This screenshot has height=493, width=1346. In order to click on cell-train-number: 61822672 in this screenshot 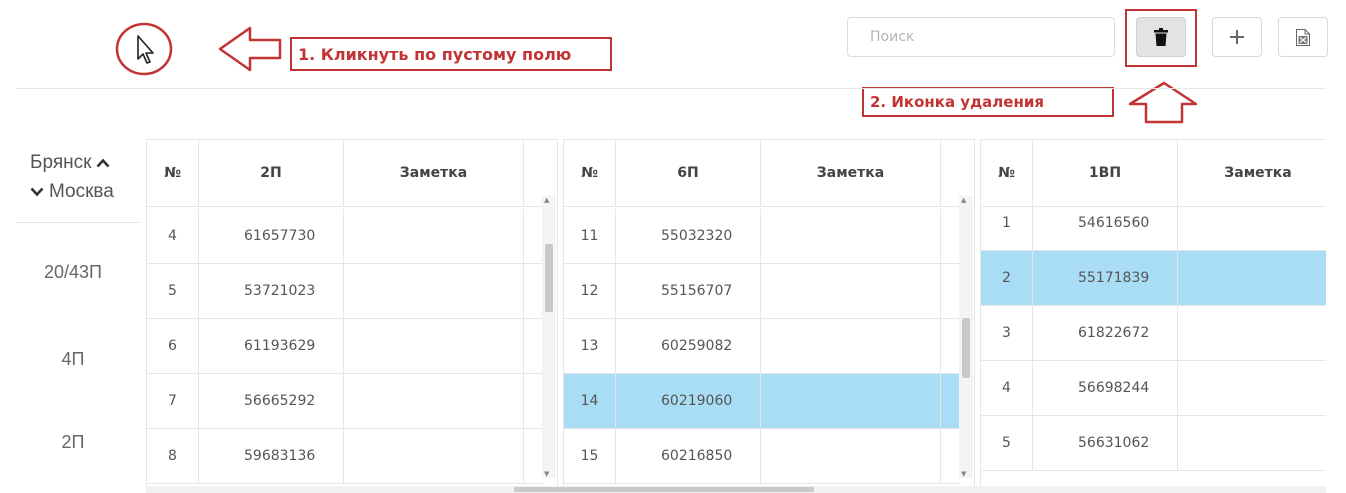, I will do `click(1105, 333)`.